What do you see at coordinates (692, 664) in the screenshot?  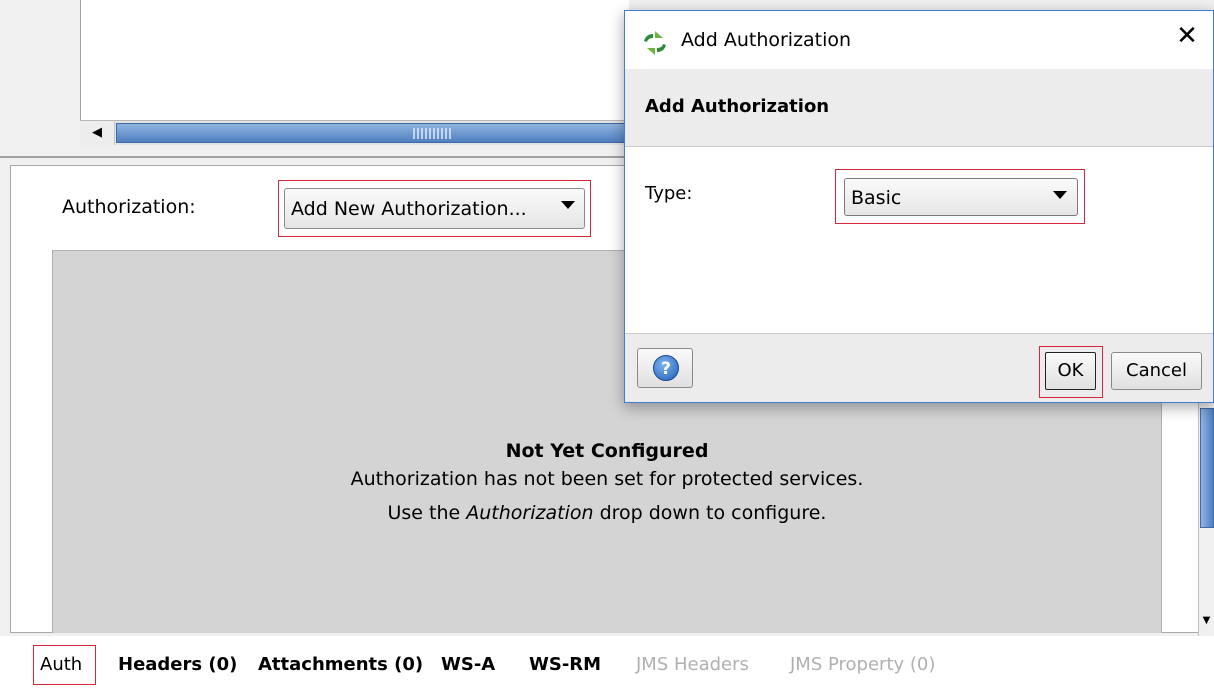 I see `tab-jms-headers: JMS Headers` at bounding box center [692, 664].